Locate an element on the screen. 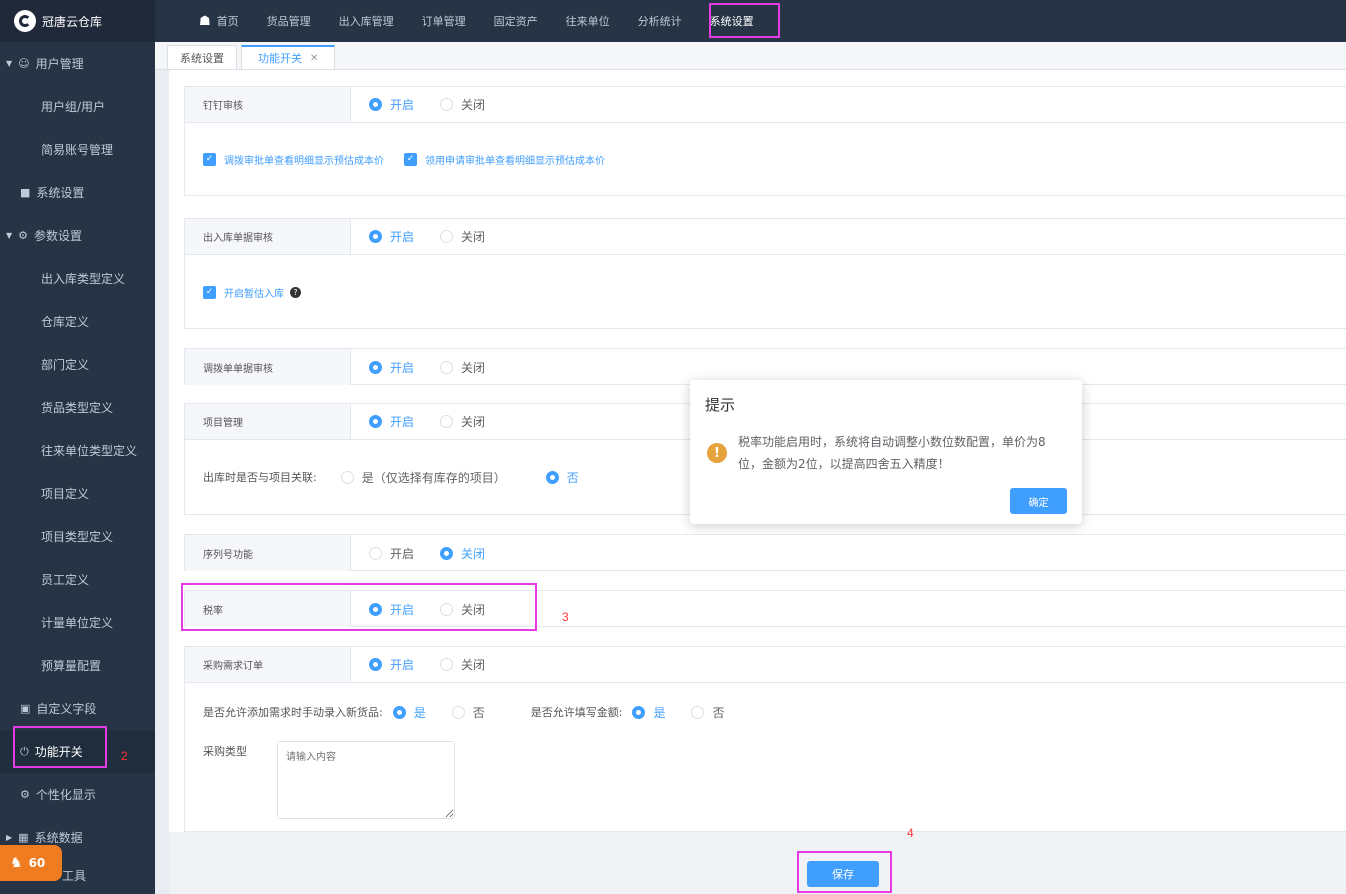 This screenshot has height=894, width=1346. radio-manual-goods-no: 否 is located at coordinates (468, 712).